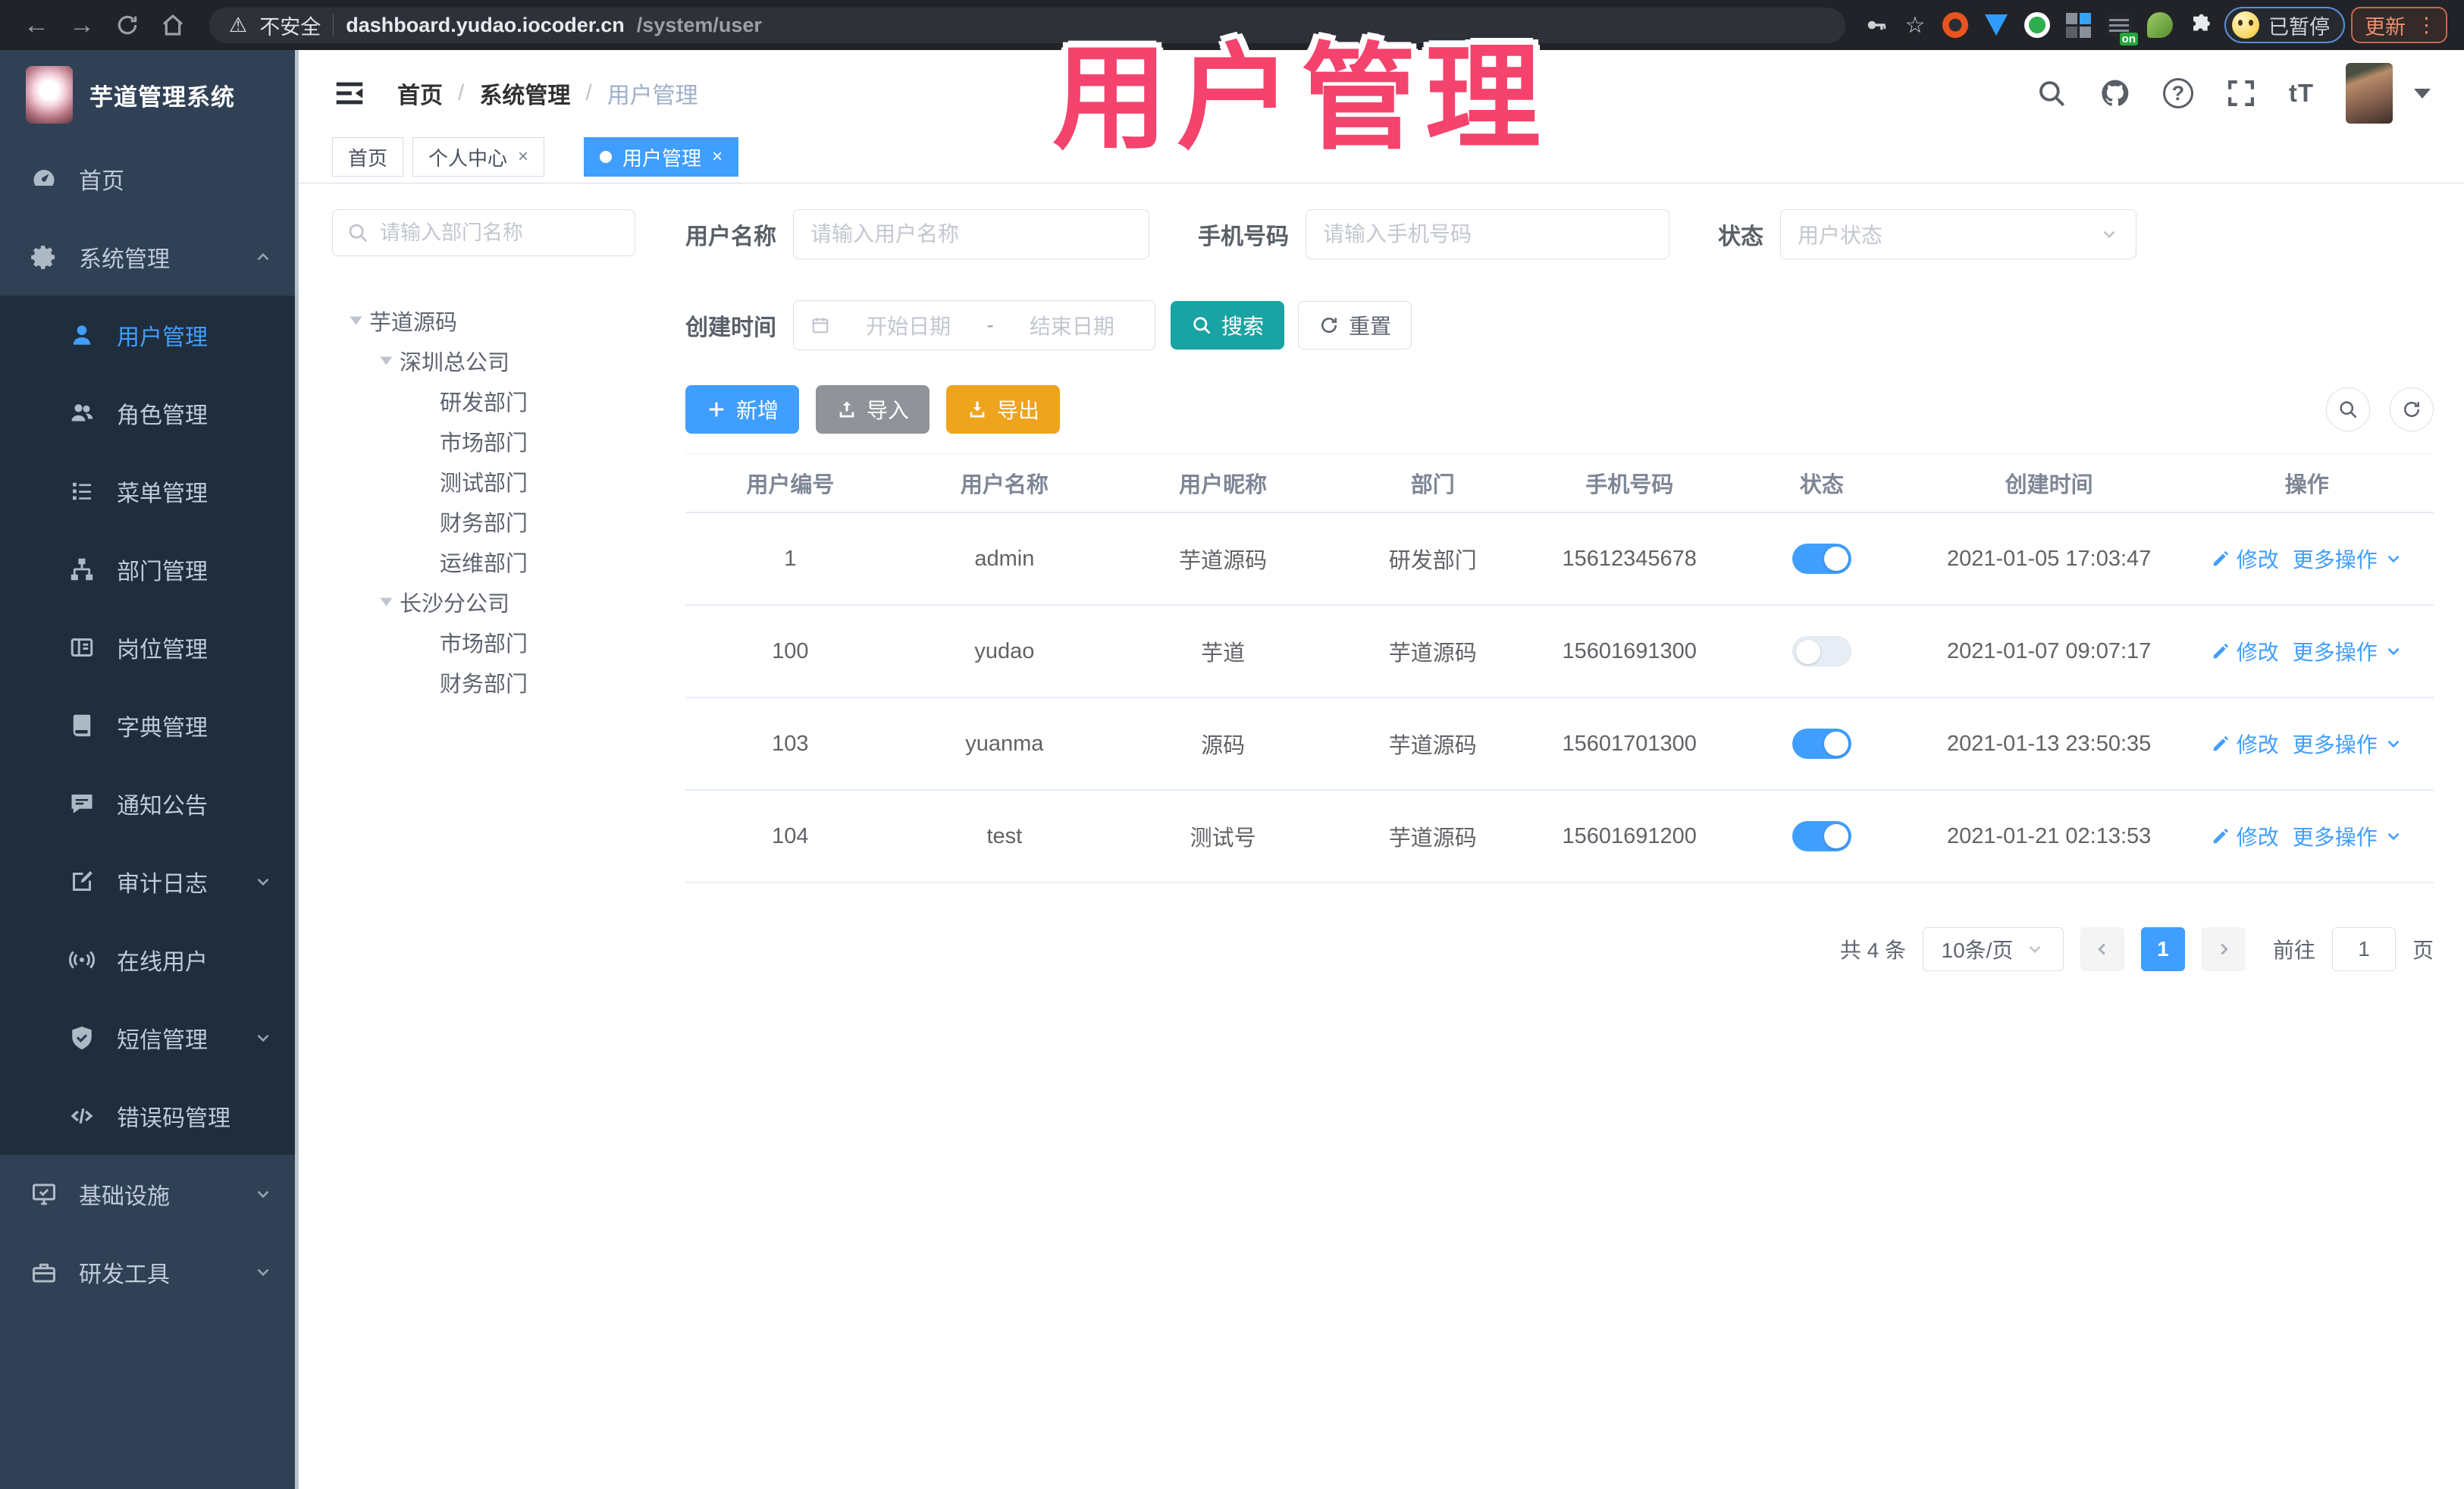  What do you see at coordinates (173, 25) in the screenshot?
I see `browser-home-icon` at bounding box center [173, 25].